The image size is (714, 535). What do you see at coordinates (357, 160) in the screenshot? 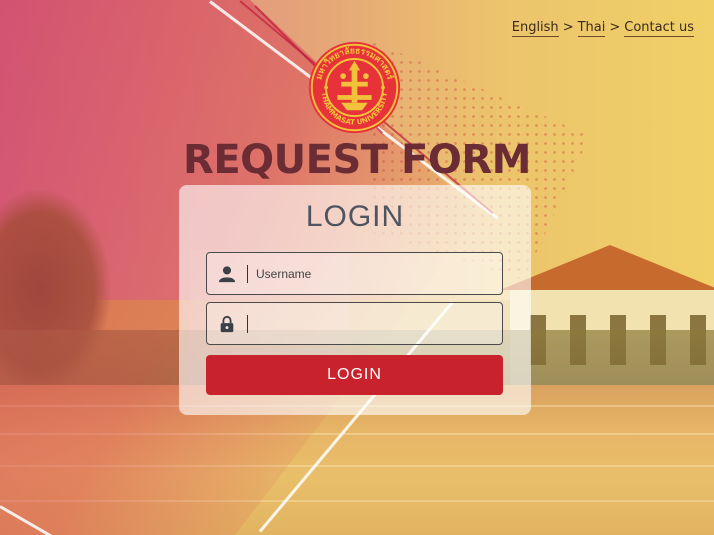
I see `page-title: REQUEST FORM` at bounding box center [357, 160].